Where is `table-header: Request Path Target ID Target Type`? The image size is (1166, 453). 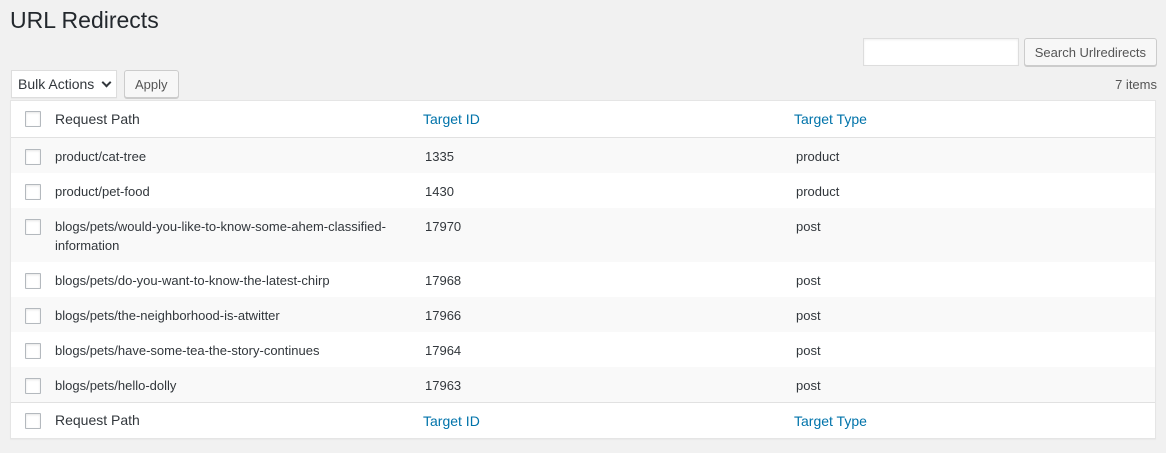
table-header: Request Path Target ID Target Type is located at coordinates (583, 119).